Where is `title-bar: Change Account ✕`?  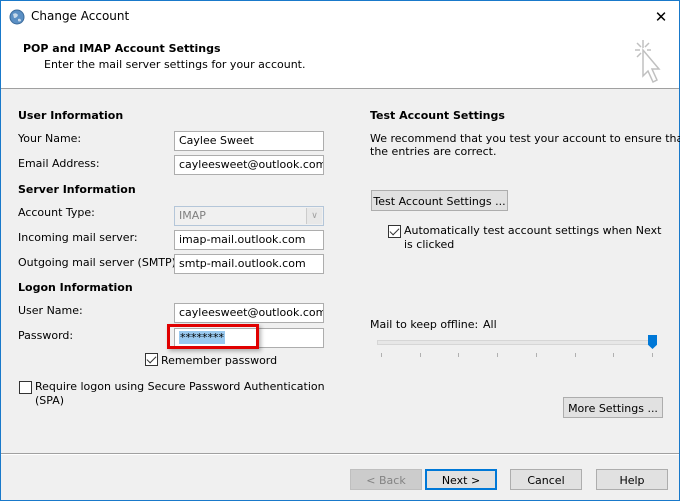 title-bar: Change Account ✕ is located at coordinates (340, 16).